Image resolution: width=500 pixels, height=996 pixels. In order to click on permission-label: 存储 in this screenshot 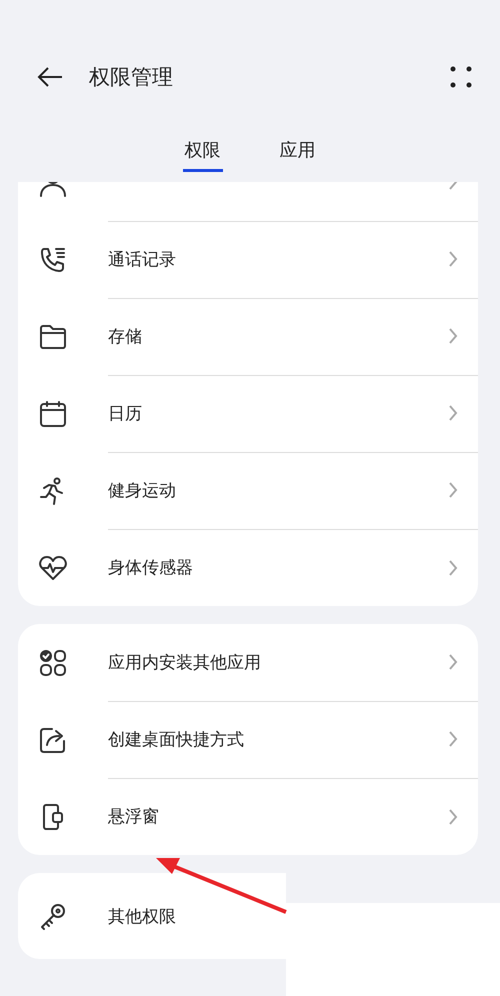, I will do `click(125, 337)`.